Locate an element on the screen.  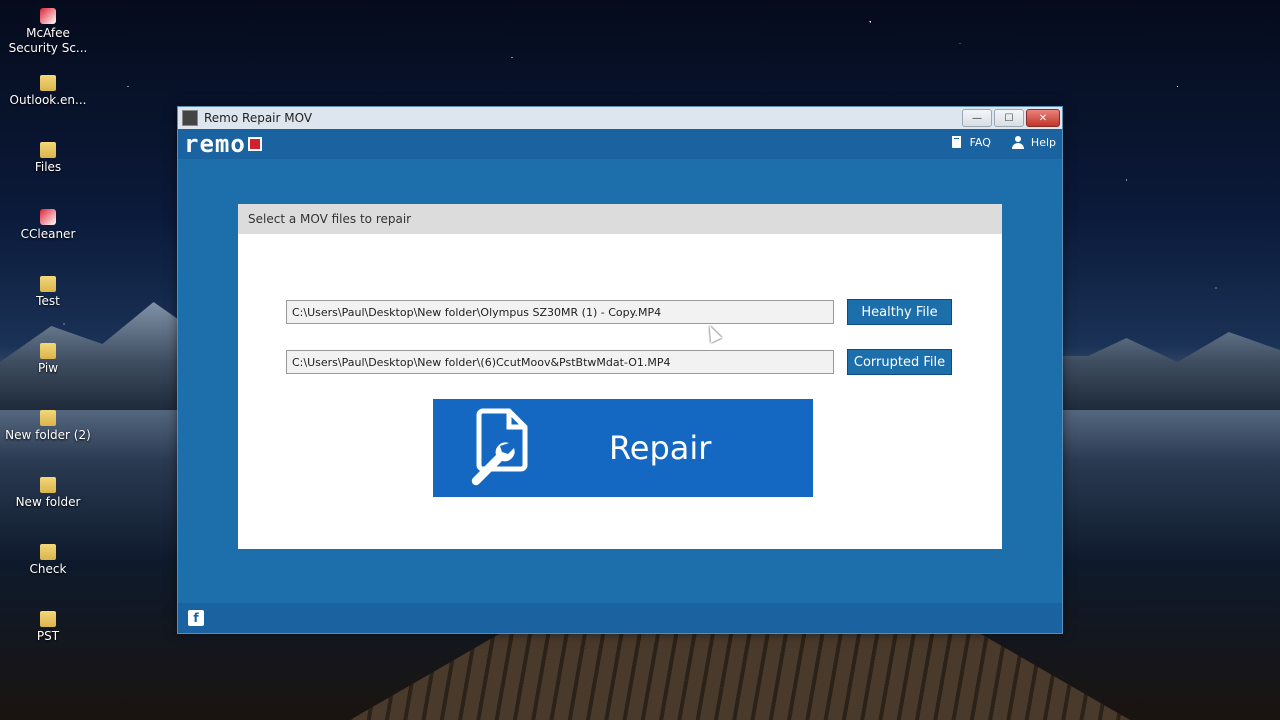
faq-link: FAQ is located at coordinates (970, 142).